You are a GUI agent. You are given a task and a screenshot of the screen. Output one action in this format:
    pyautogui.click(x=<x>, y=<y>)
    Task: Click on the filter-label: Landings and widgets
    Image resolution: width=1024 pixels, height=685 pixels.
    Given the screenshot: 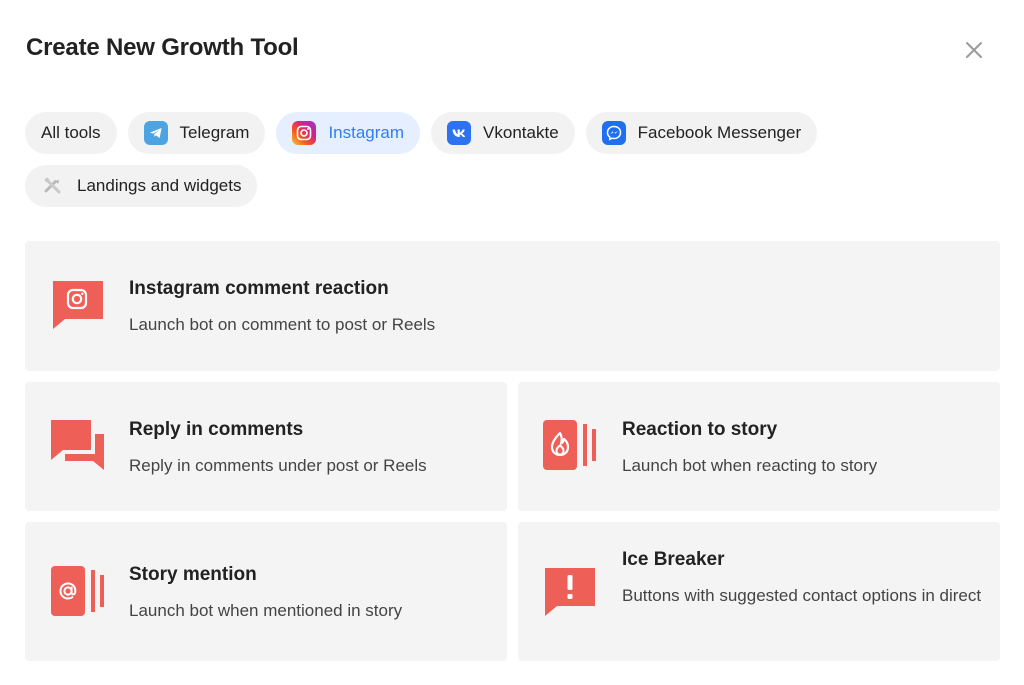 What is the action you would take?
    pyautogui.click(x=159, y=185)
    